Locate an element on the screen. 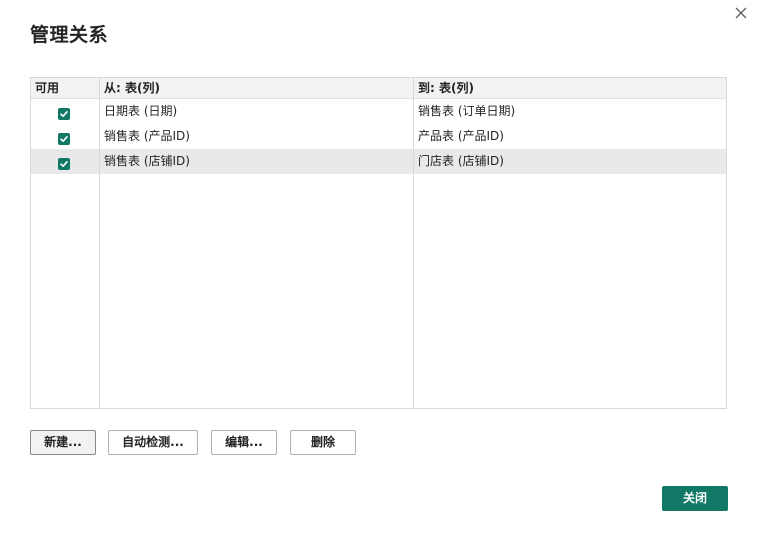 The width and height of the screenshot is (759, 538). table-row-selected: 销售表 (店铺ID) 门店表 (店铺ID) is located at coordinates (378, 161).